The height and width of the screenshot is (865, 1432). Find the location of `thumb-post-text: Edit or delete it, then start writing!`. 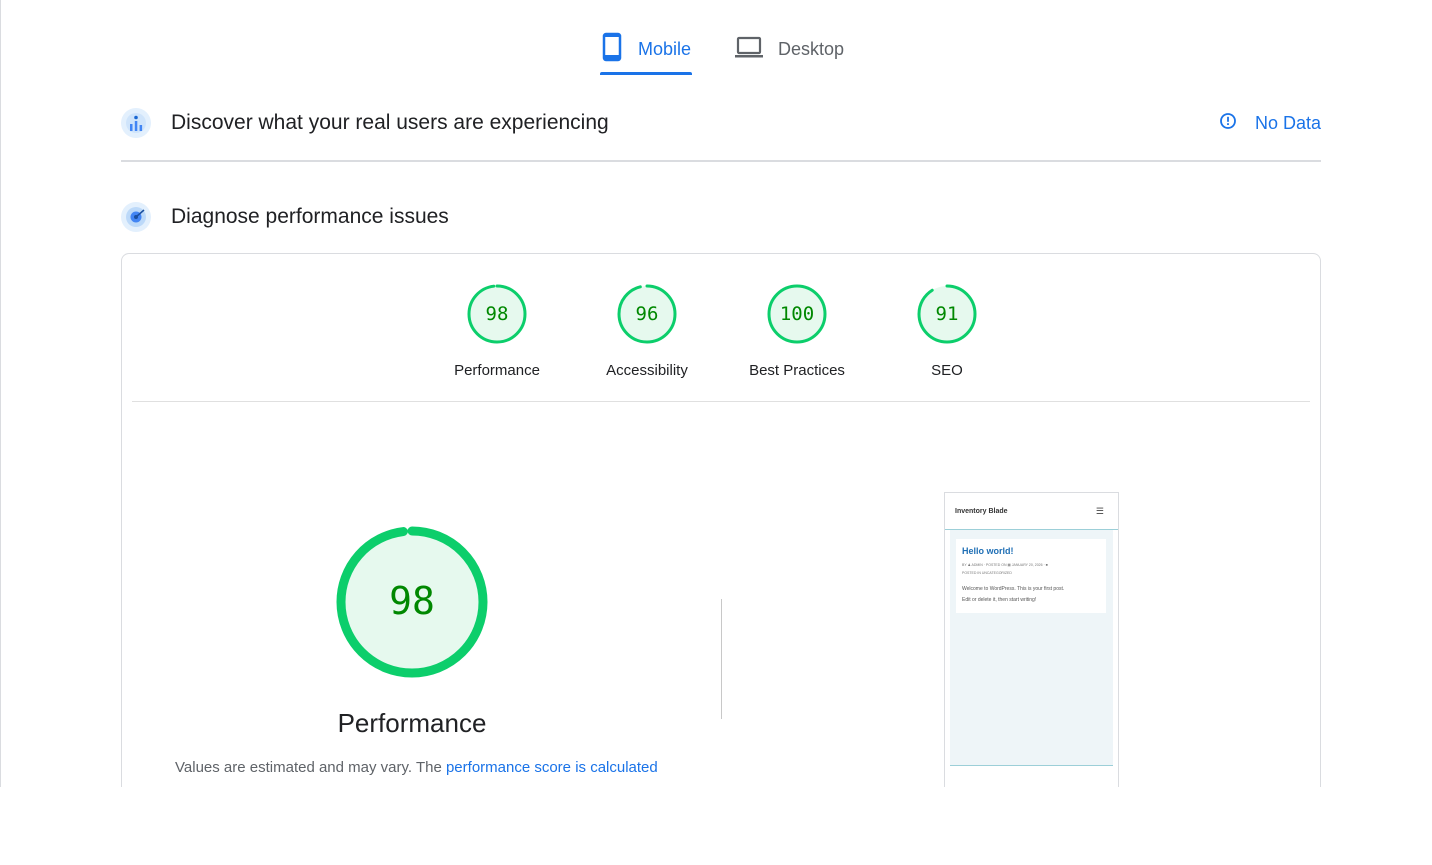

thumb-post-text: Edit or delete it, then start writing! is located at coordinates (999, 600).